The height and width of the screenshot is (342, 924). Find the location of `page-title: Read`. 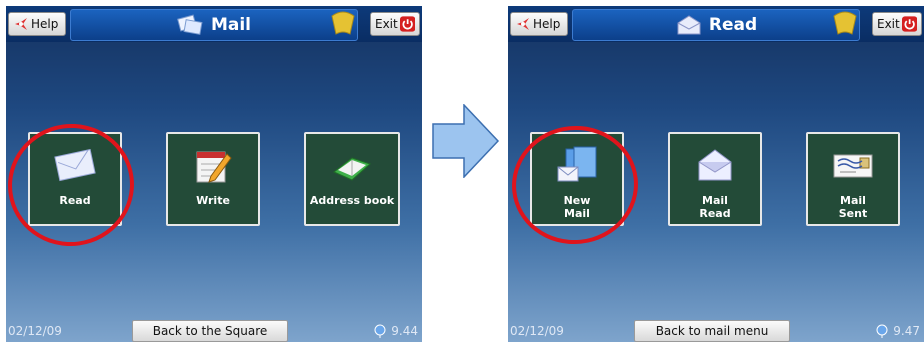

page-title: Read is located at coordinates (733, 25).